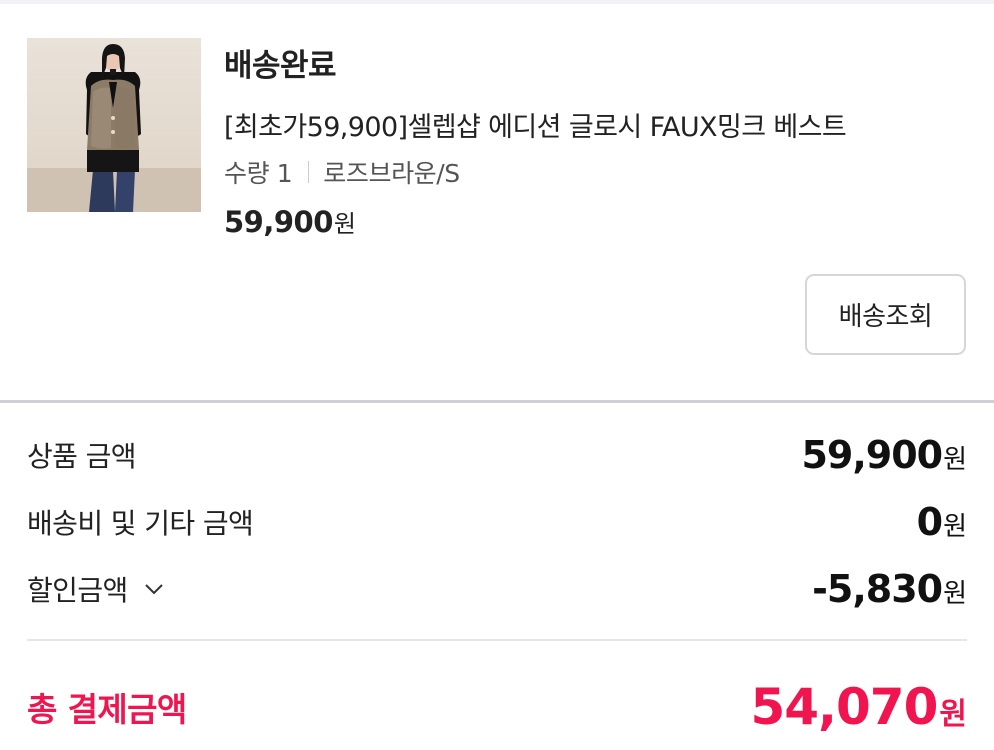 This screenshot has height=750, width=994. What do you see at coordinates (497, 455) in the screenshot?
I see `summary-row-product-amount: 상품 금액 59,900 원` at bounding box center [497, 455].